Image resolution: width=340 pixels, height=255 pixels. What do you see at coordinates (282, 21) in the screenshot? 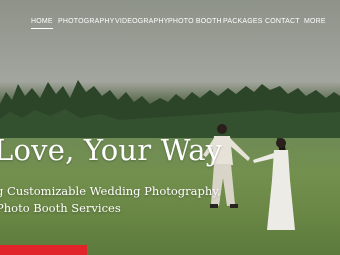
I see `nav-item-contact: CONTACT` at bounding box center [282, 21].